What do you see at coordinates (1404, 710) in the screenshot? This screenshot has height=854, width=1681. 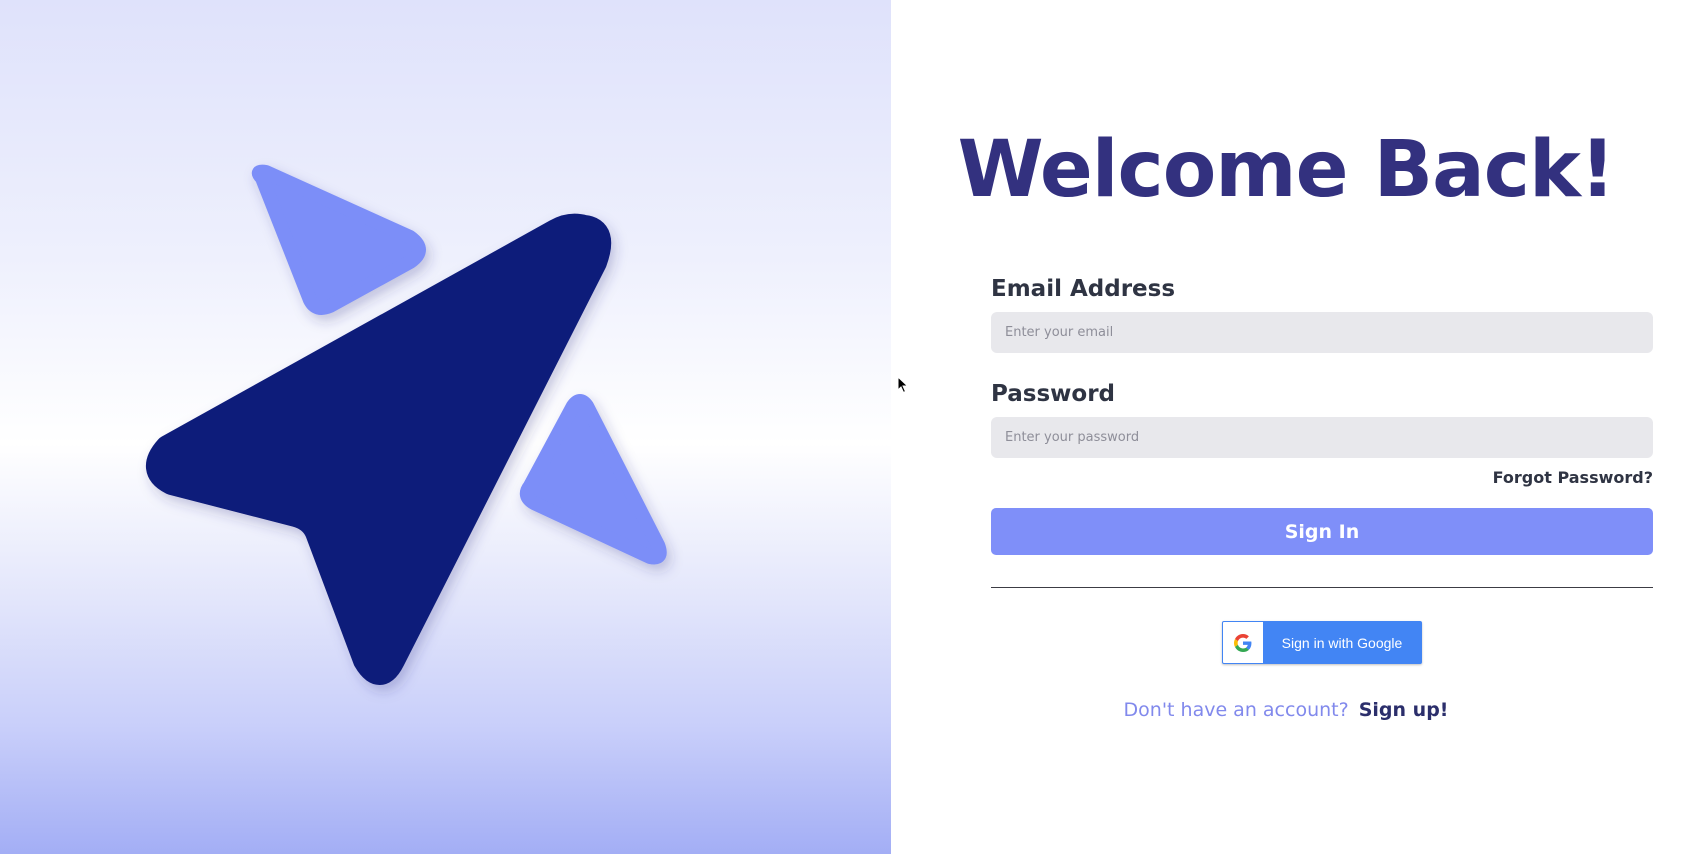 I see `signup-link: Sign up!` at bounding box center [1404, 710].